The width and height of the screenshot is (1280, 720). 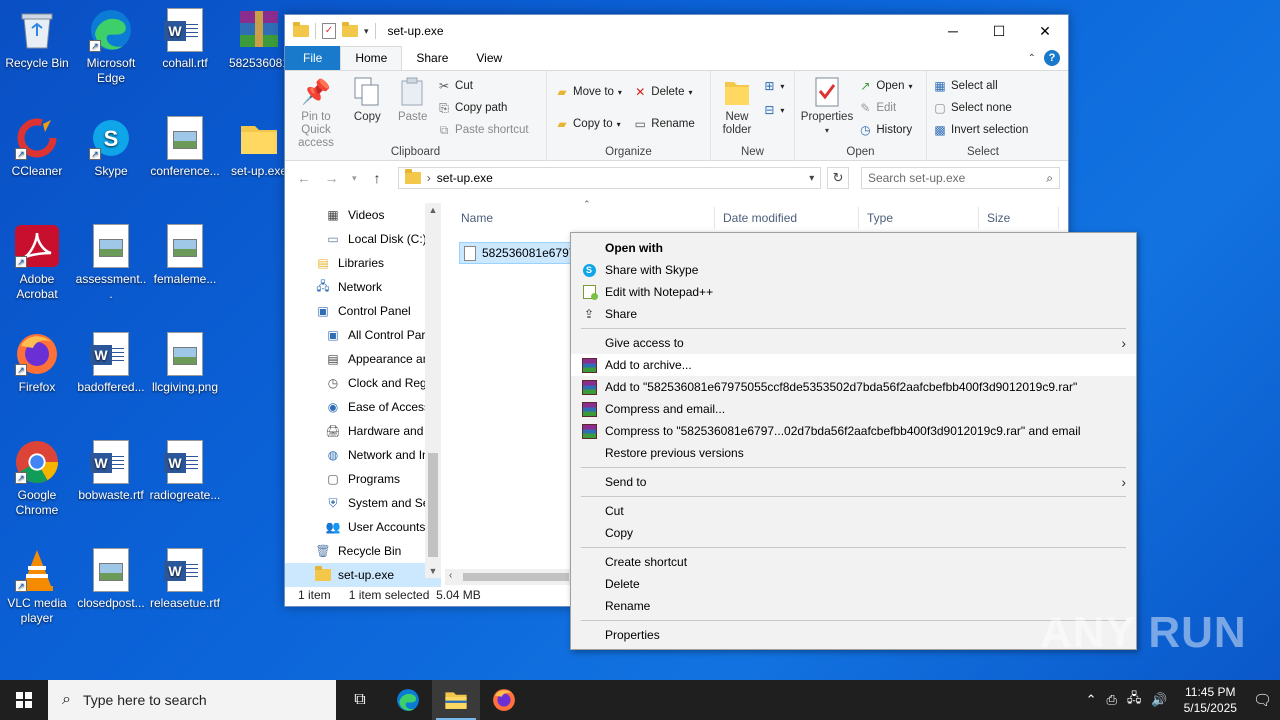 What do you see at coordinates (465, 178) in the screenshot?
I see `breadcrumb-path: set-up.exe` at bounding box center [465, 178].